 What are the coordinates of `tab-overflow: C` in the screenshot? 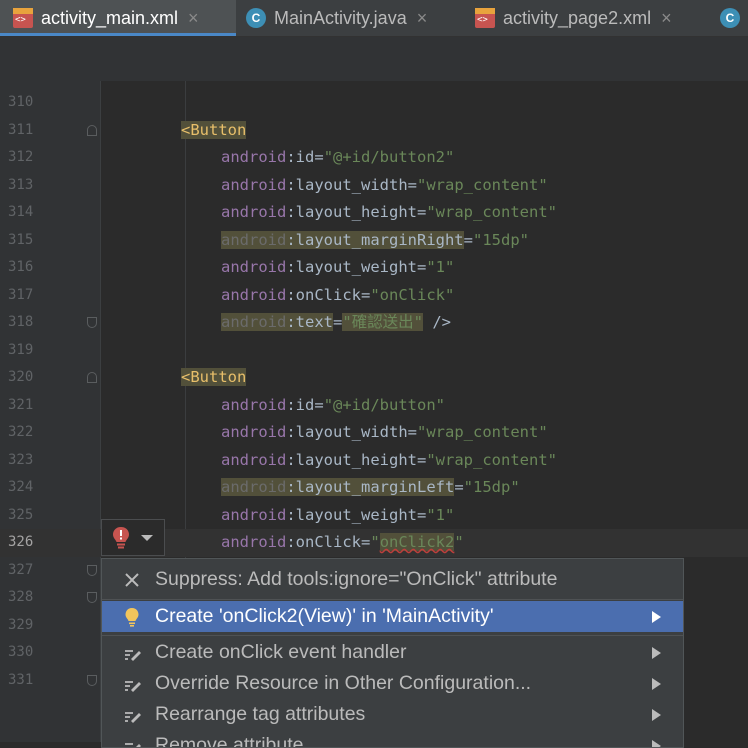 It's located at (734, 18).